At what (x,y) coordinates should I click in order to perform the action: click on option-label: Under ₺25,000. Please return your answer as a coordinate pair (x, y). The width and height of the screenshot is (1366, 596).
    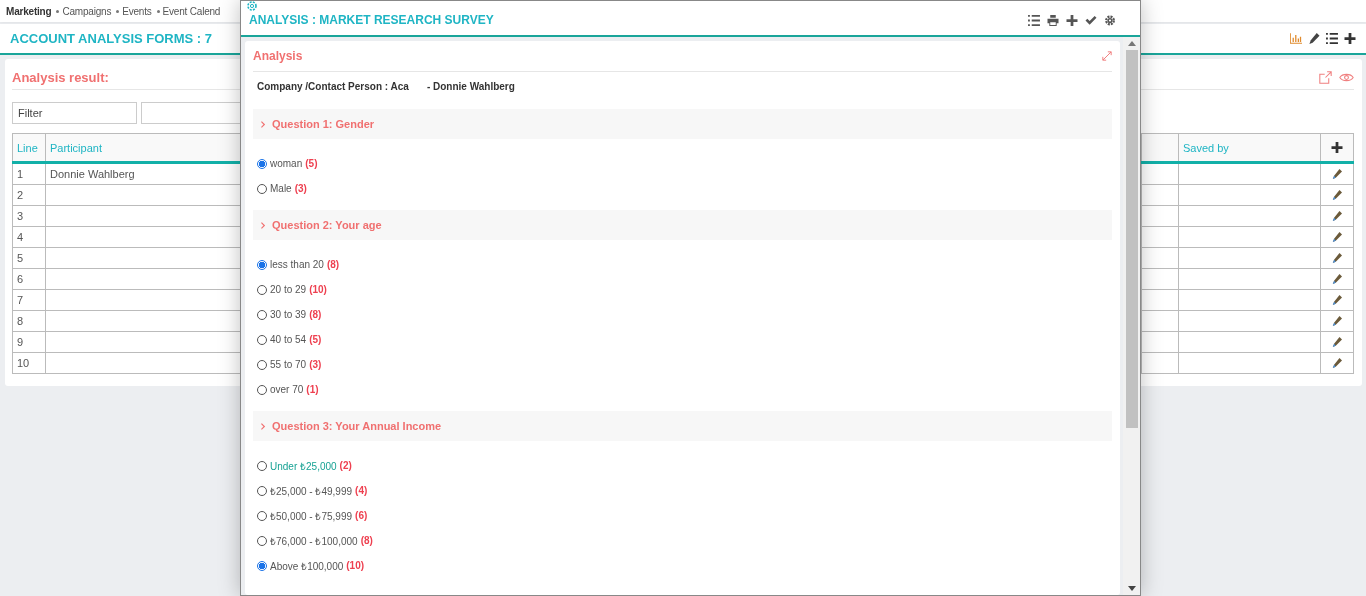
    Looking at the image, I should click on (303, 466).